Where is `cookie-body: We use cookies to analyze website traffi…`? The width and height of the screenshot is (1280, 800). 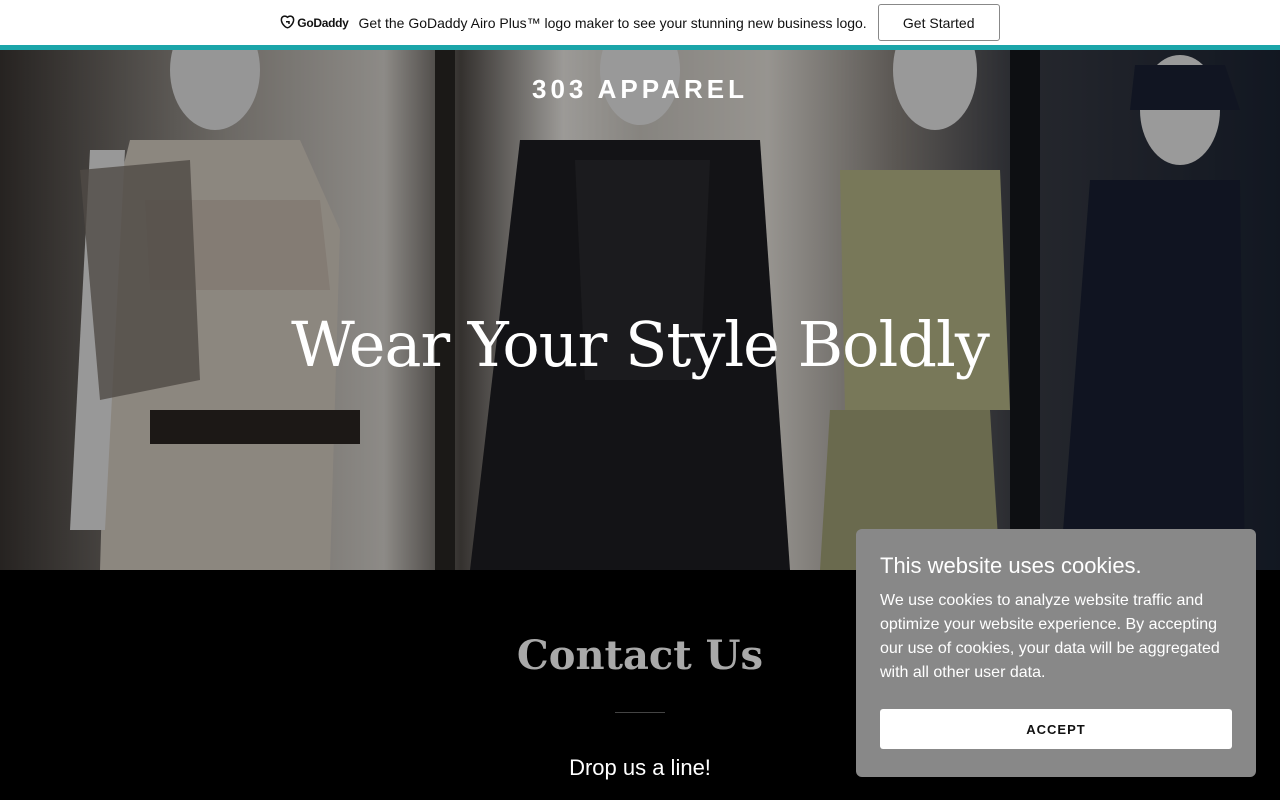
cookie-body: We use cookies to analyze website traffi… is located at coordinates (1050, 636).